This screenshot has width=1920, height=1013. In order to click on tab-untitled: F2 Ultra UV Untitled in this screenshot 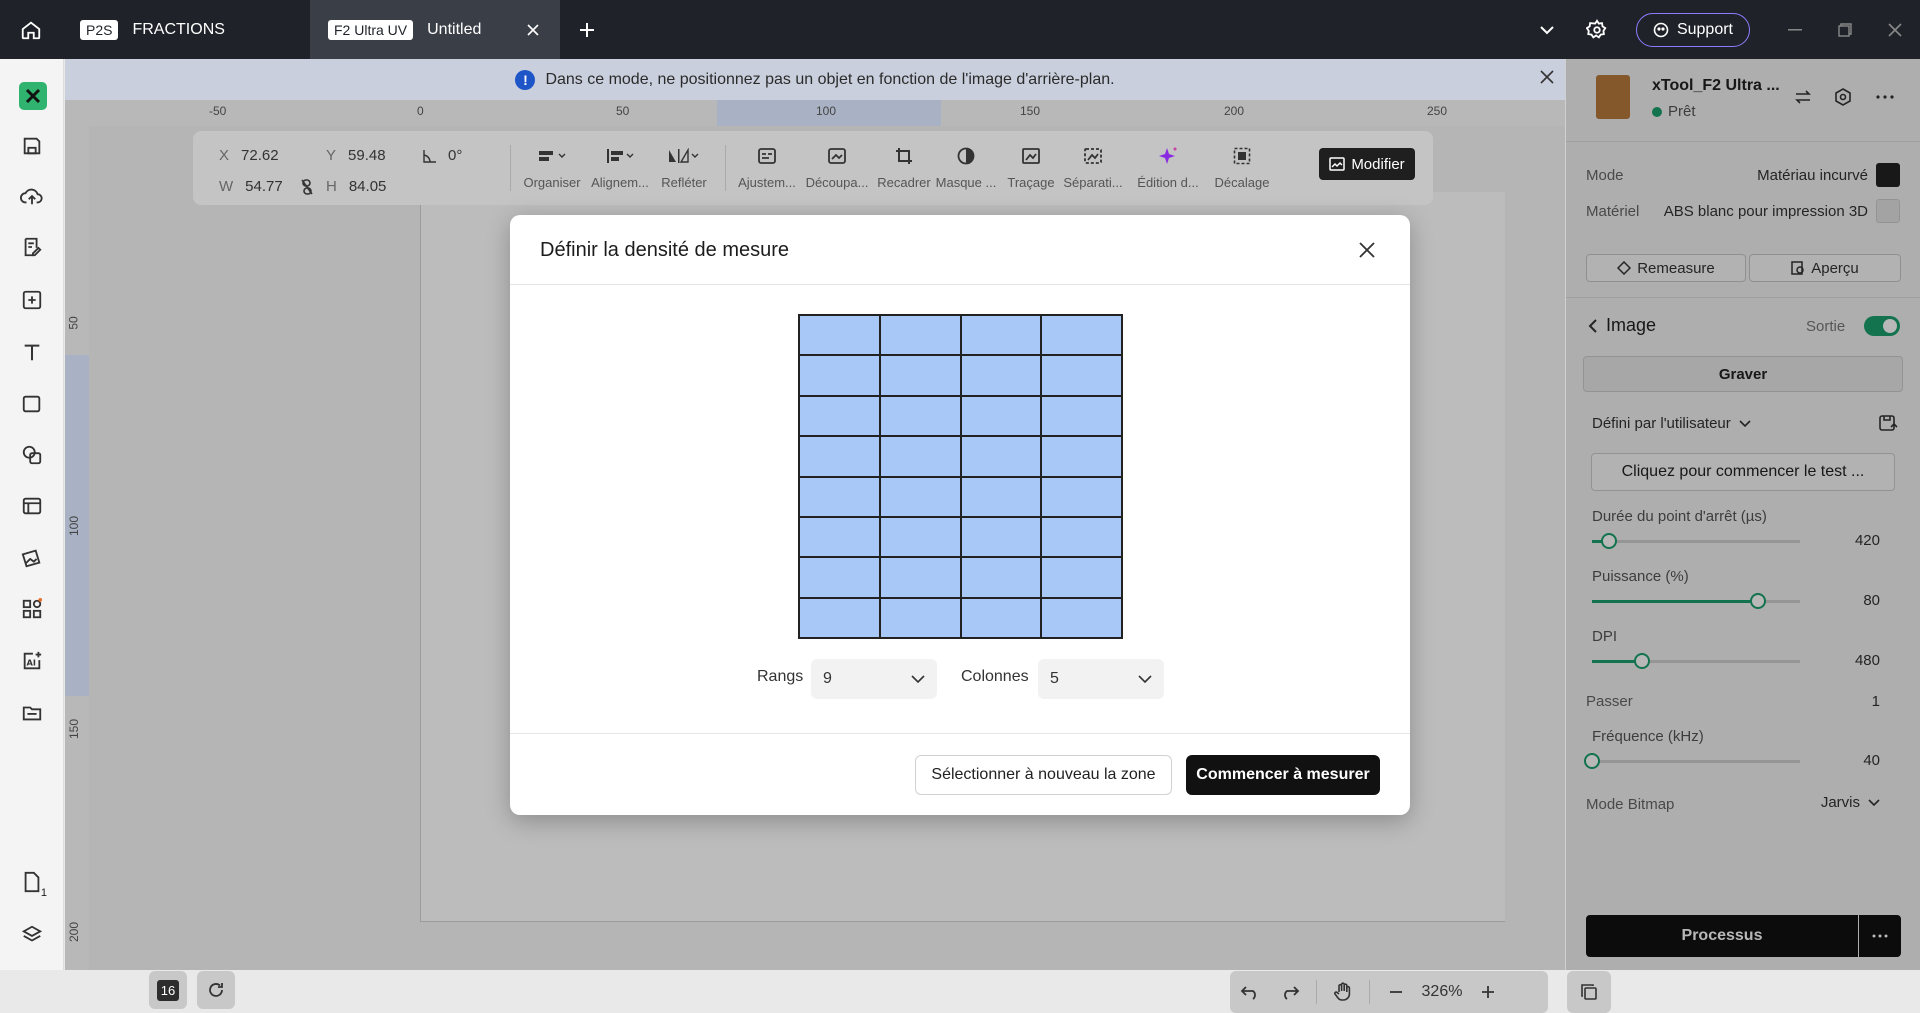, I will do `click(435, 29)`.